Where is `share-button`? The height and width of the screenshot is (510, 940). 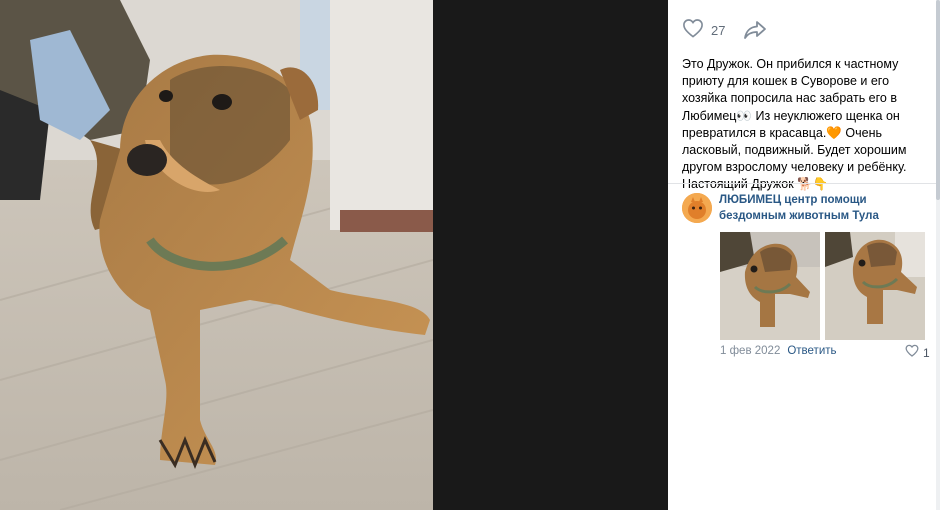
share-button is located at coordinates (755, 30).